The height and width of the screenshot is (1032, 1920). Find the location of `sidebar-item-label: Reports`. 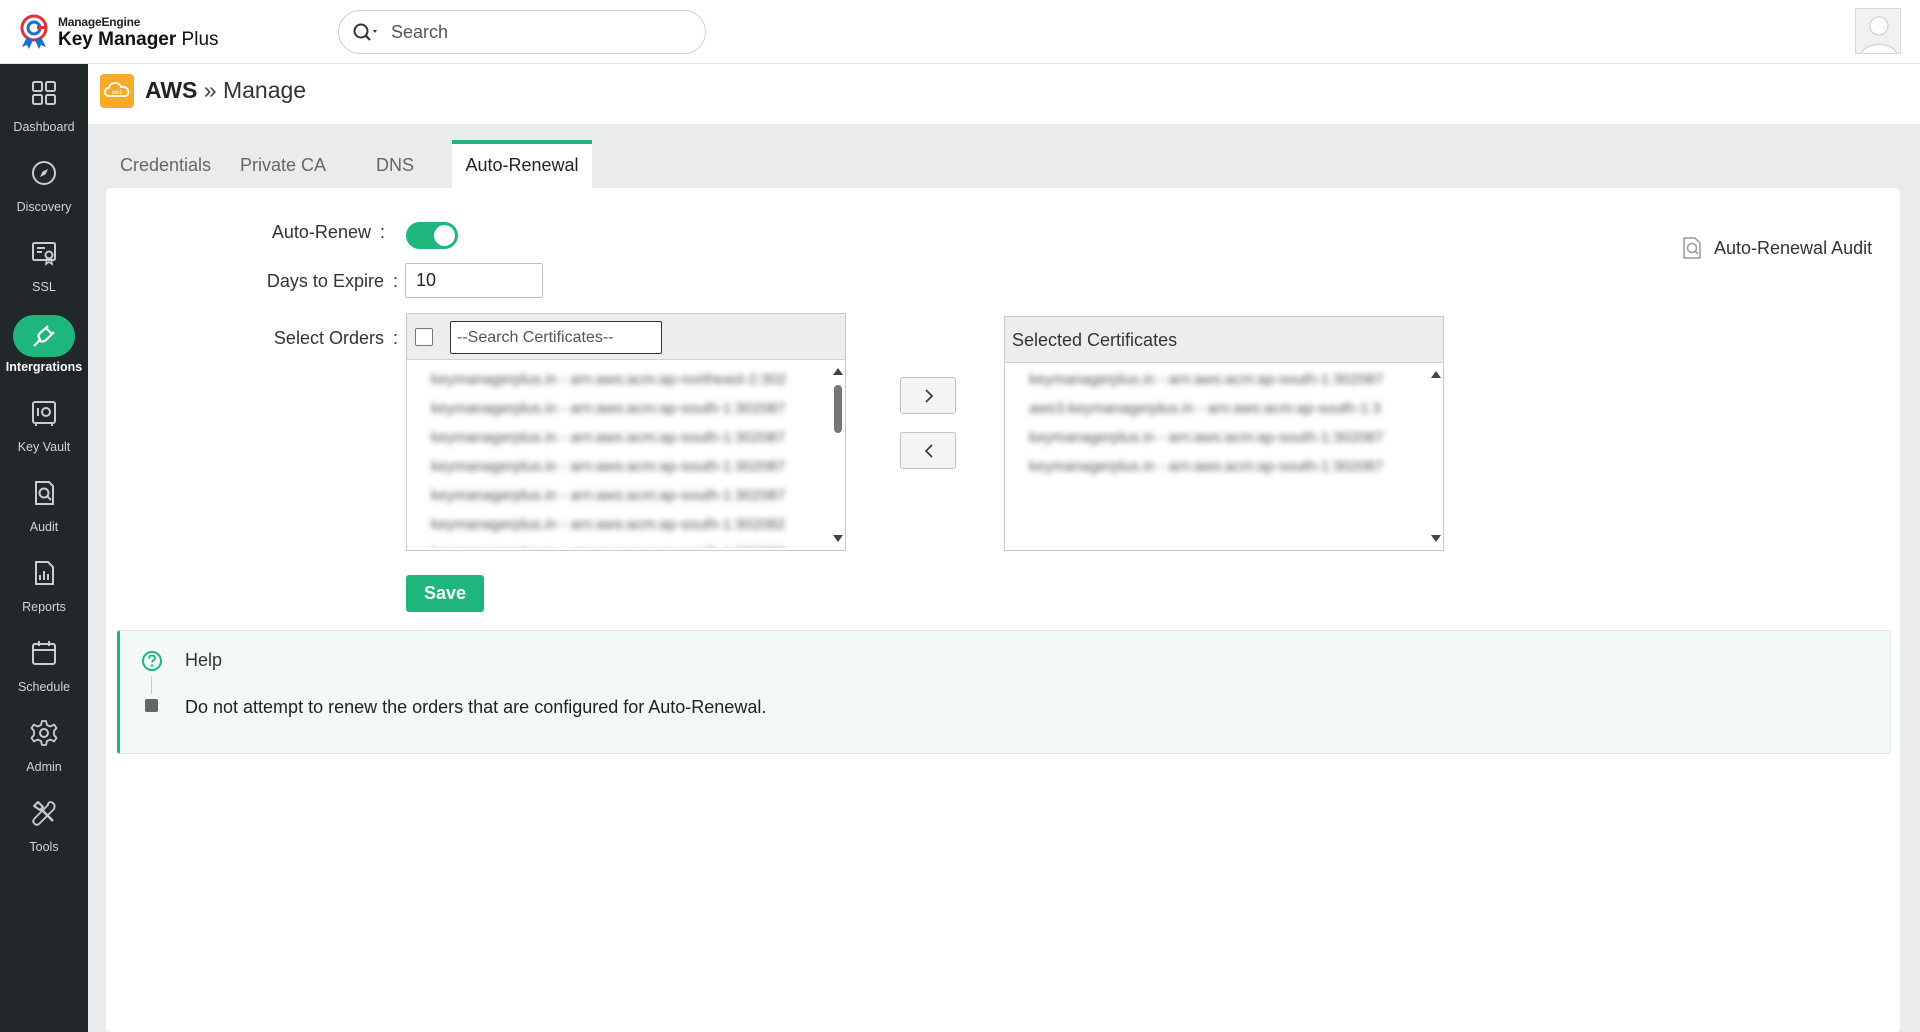

sidebar-item-label: Reports is located at coordinates (44, 607).